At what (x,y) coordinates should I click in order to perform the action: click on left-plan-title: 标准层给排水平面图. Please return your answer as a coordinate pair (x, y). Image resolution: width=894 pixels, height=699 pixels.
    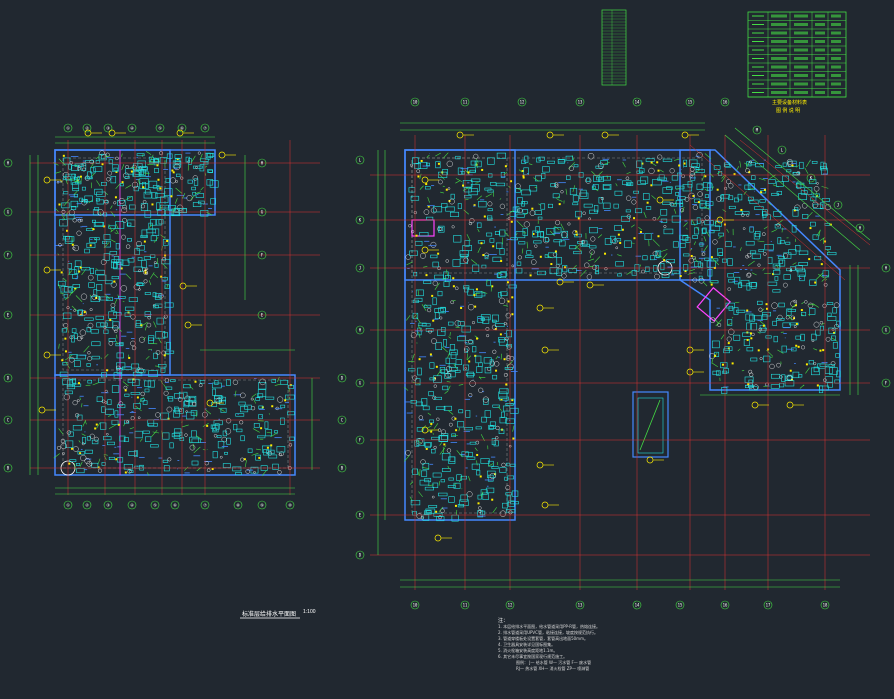
    Looking at the image, I should click on (269, 613).